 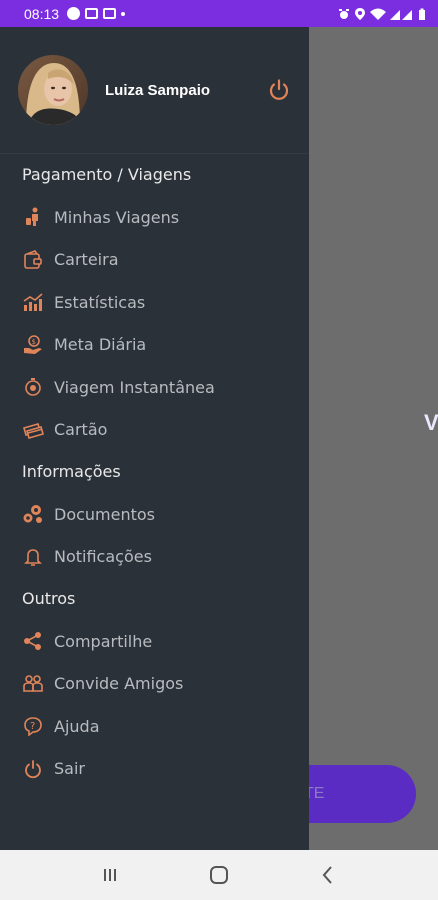 What do you see at coordinates (110, 13) in the screenshot?
I see `gallery-icon` at bounding box center [110, 13].